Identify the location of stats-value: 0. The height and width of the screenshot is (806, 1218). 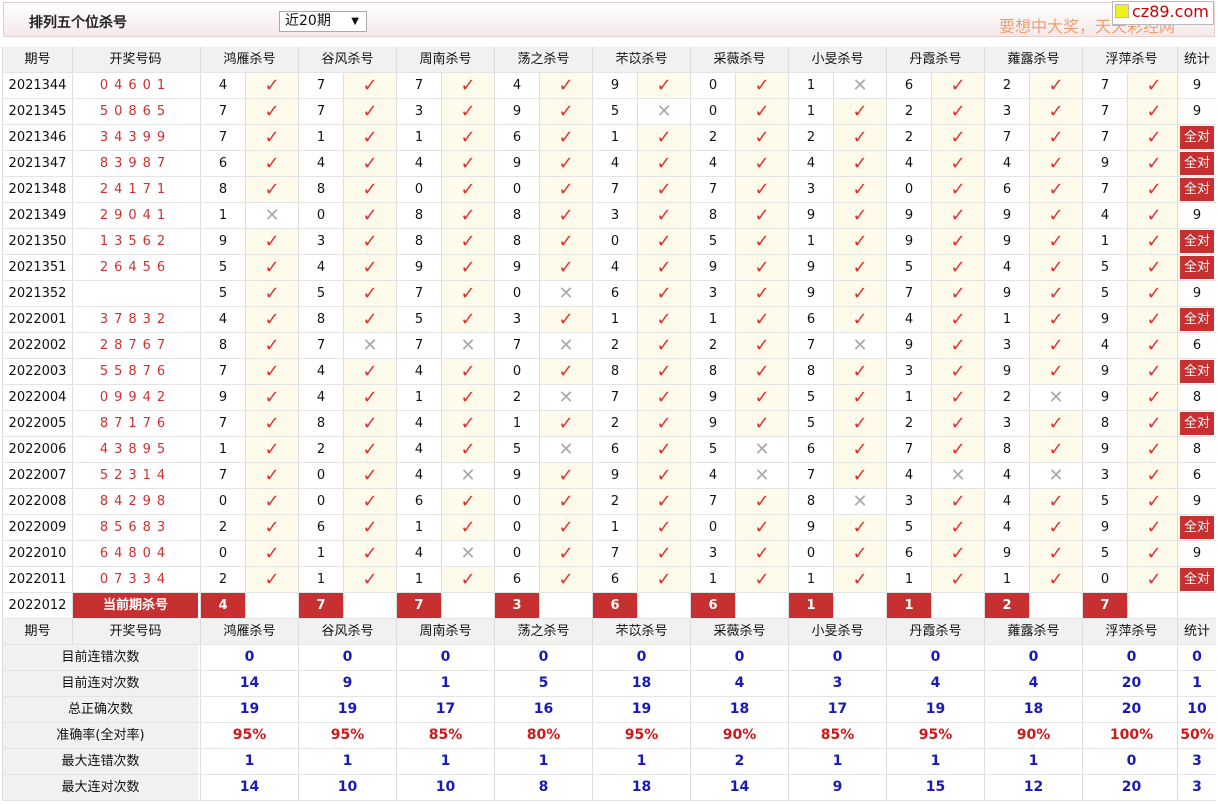
(739, 657).